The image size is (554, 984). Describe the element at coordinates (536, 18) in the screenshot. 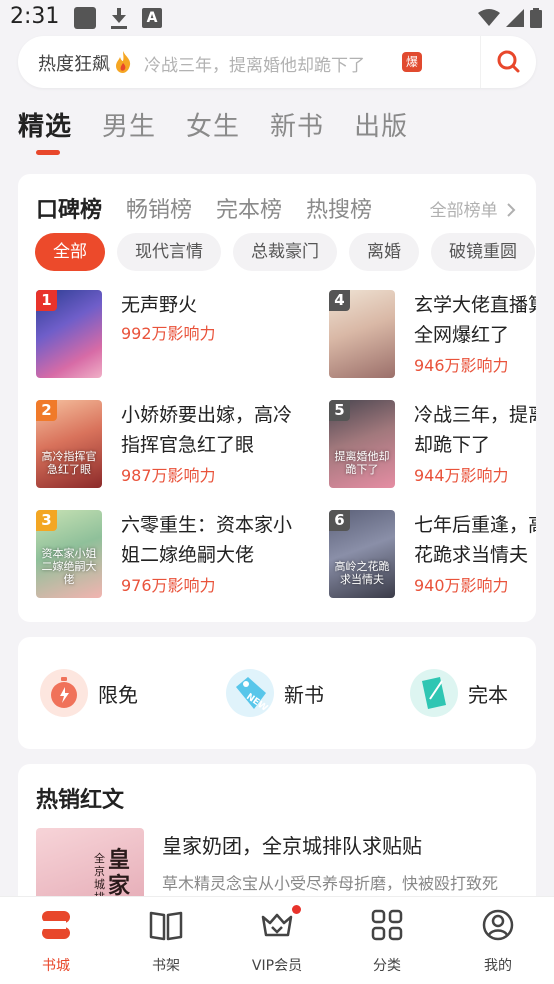

I see `battery-icon` at that location.